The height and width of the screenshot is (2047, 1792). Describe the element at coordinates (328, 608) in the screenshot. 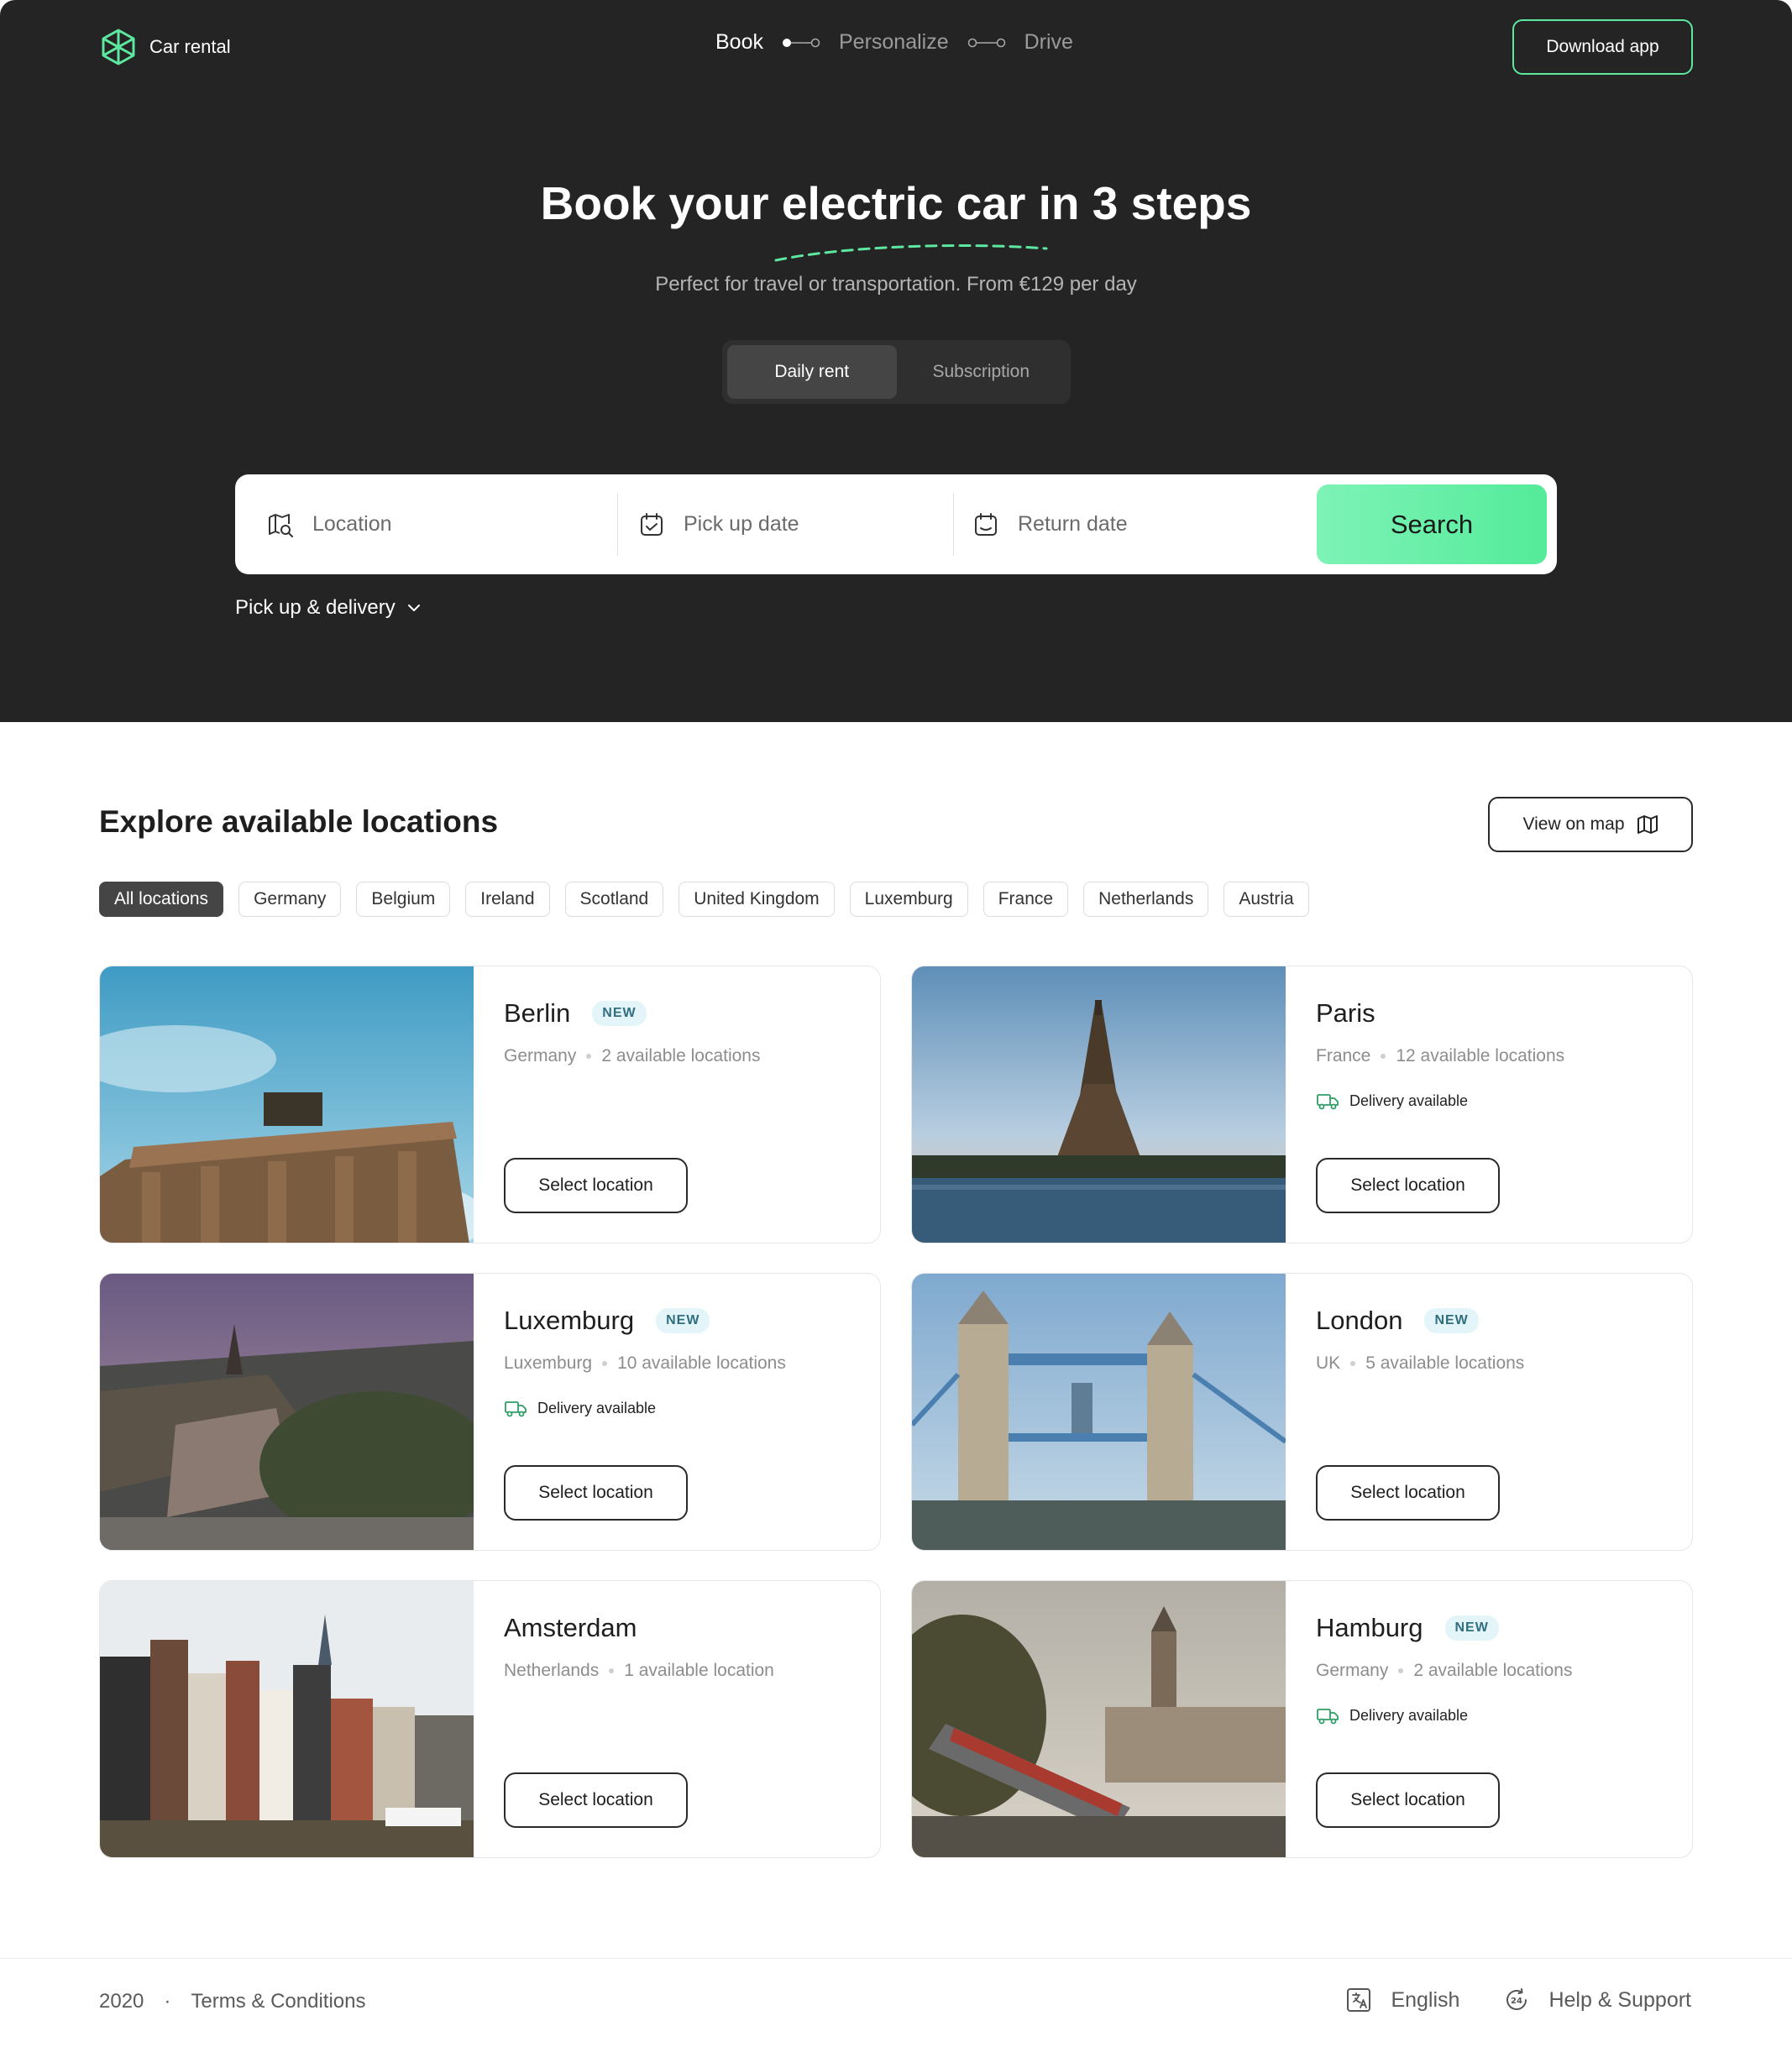

I see `pickup-delivery-dropdown: Pick up & delivery` at that location.